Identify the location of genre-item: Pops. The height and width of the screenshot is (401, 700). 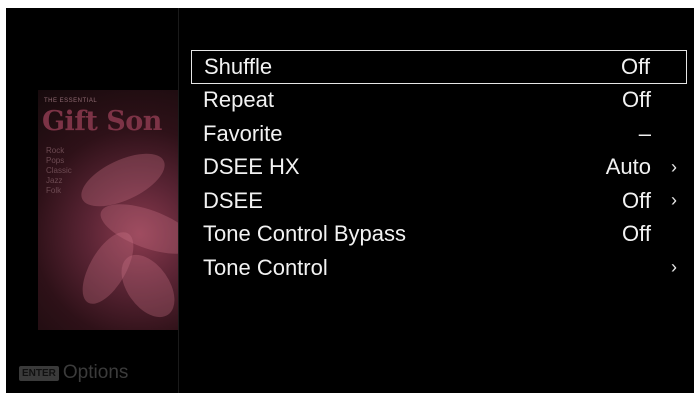
(55, 160).